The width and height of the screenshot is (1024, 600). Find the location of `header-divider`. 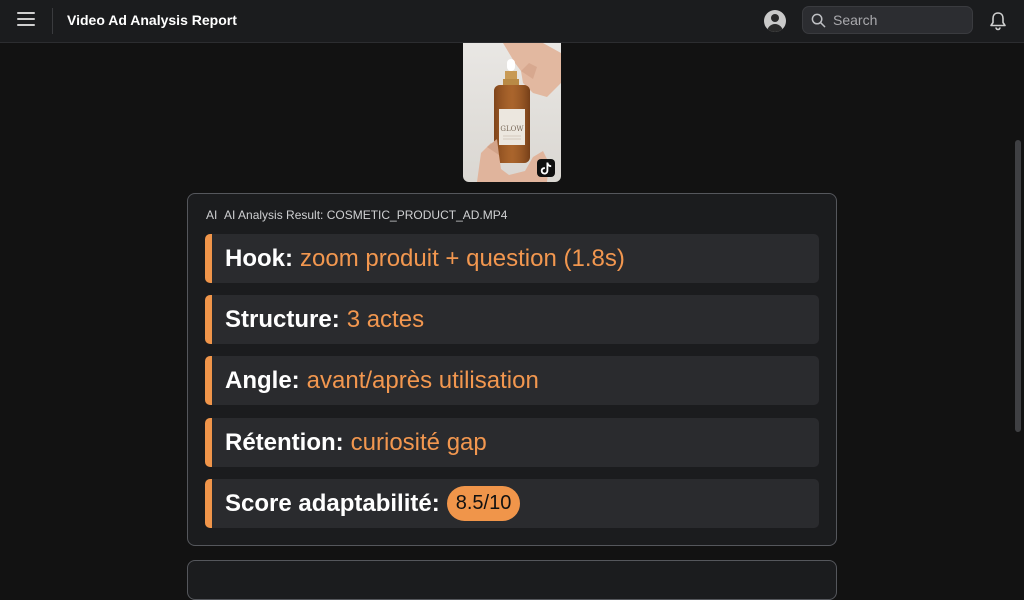

header-divider is located at coordinates (52, 21).